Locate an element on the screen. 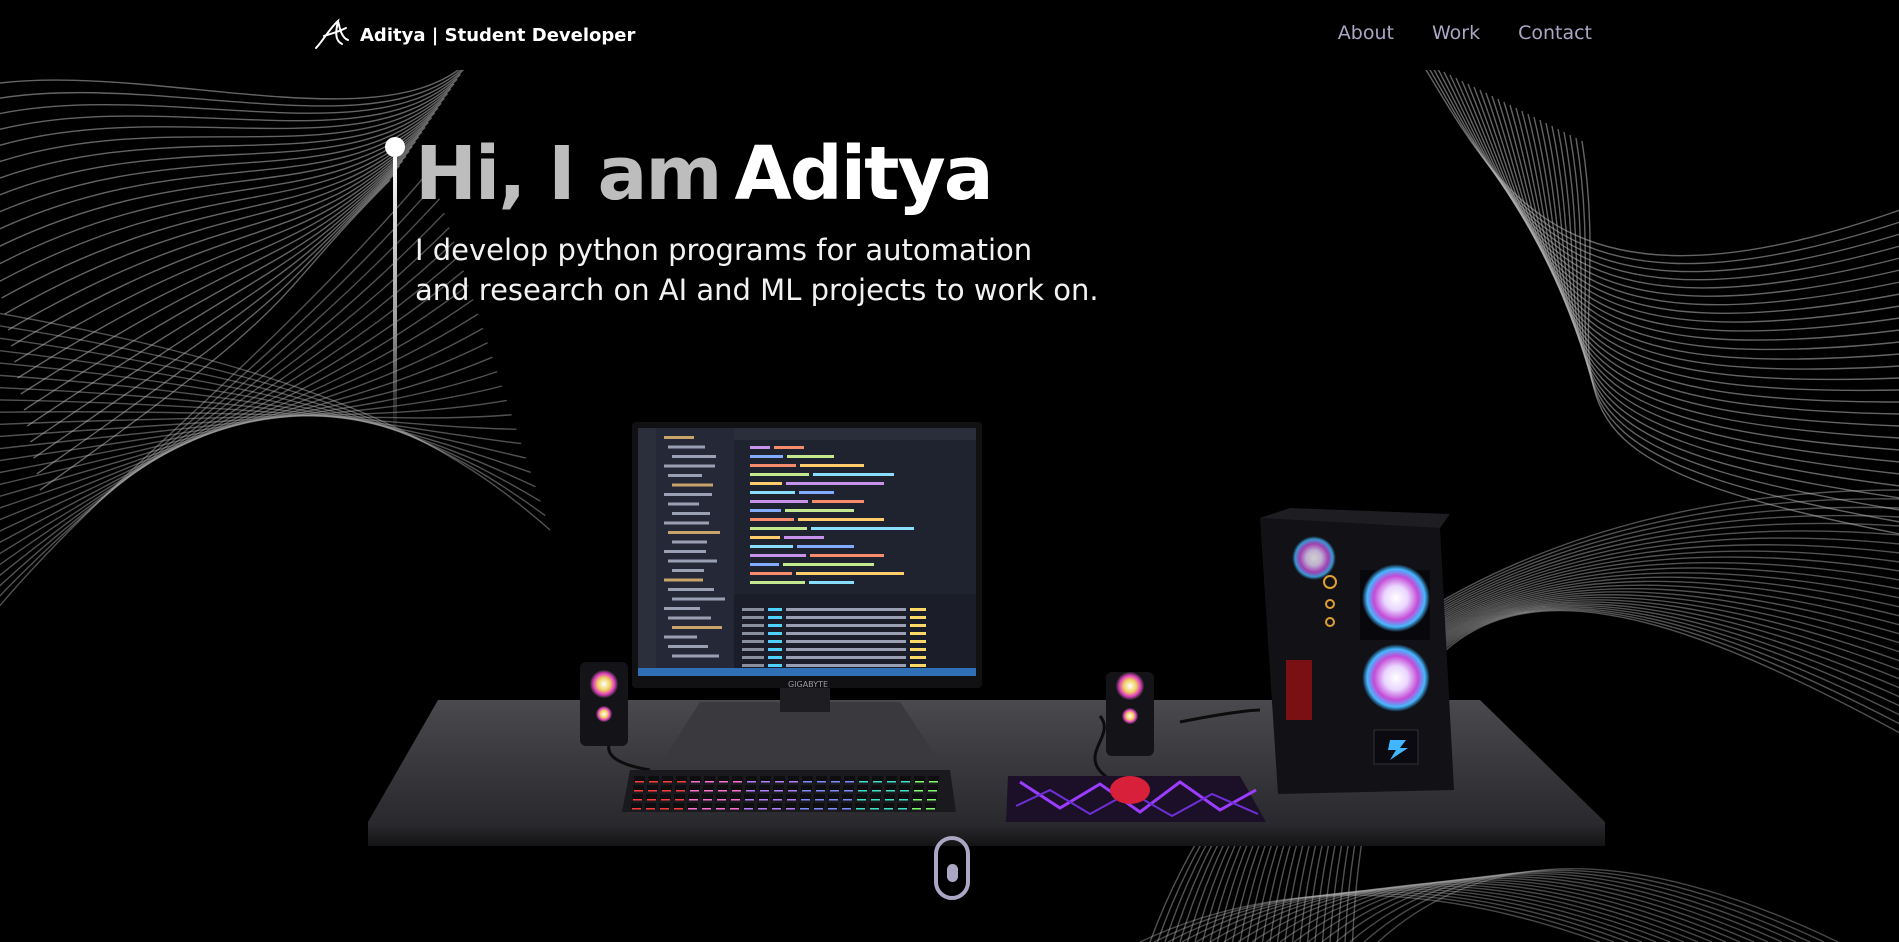 This screenshot has height=942, width=1899. pc-tower is located at coordinates (1357, 656).